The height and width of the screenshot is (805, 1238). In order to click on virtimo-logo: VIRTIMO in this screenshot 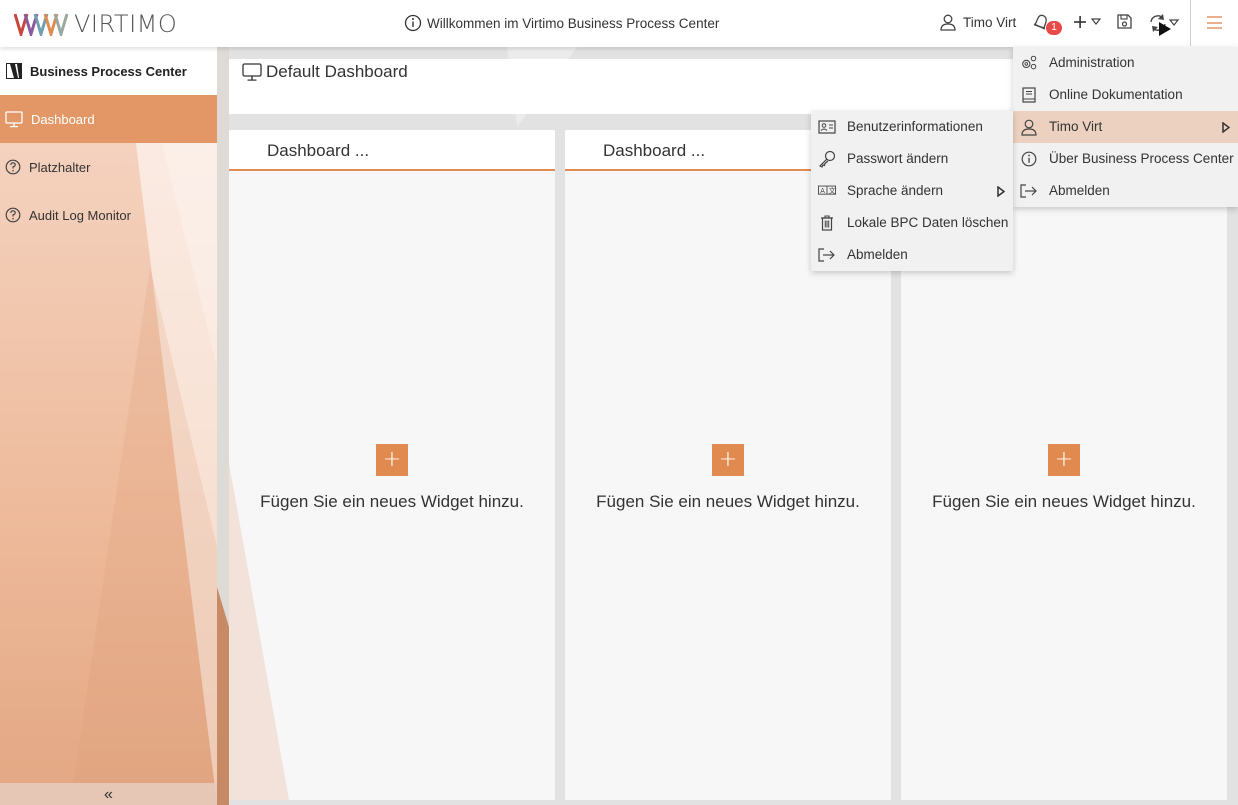, I will do `click(96, 23)`.